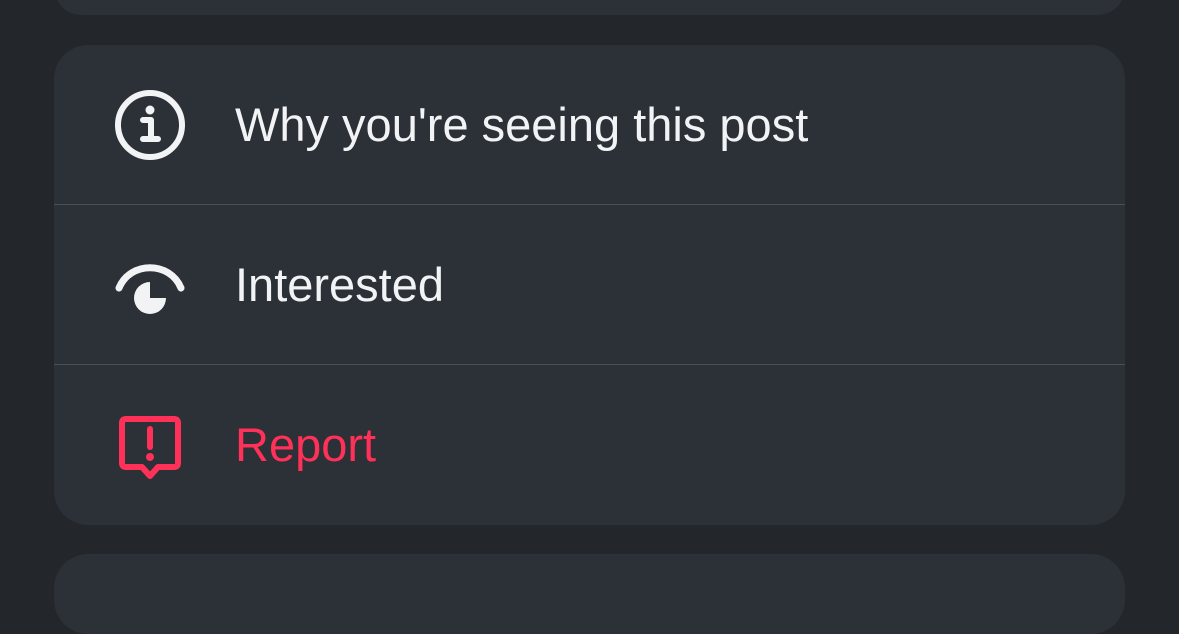  I want to click on next-menu-card, so click(589, 594).